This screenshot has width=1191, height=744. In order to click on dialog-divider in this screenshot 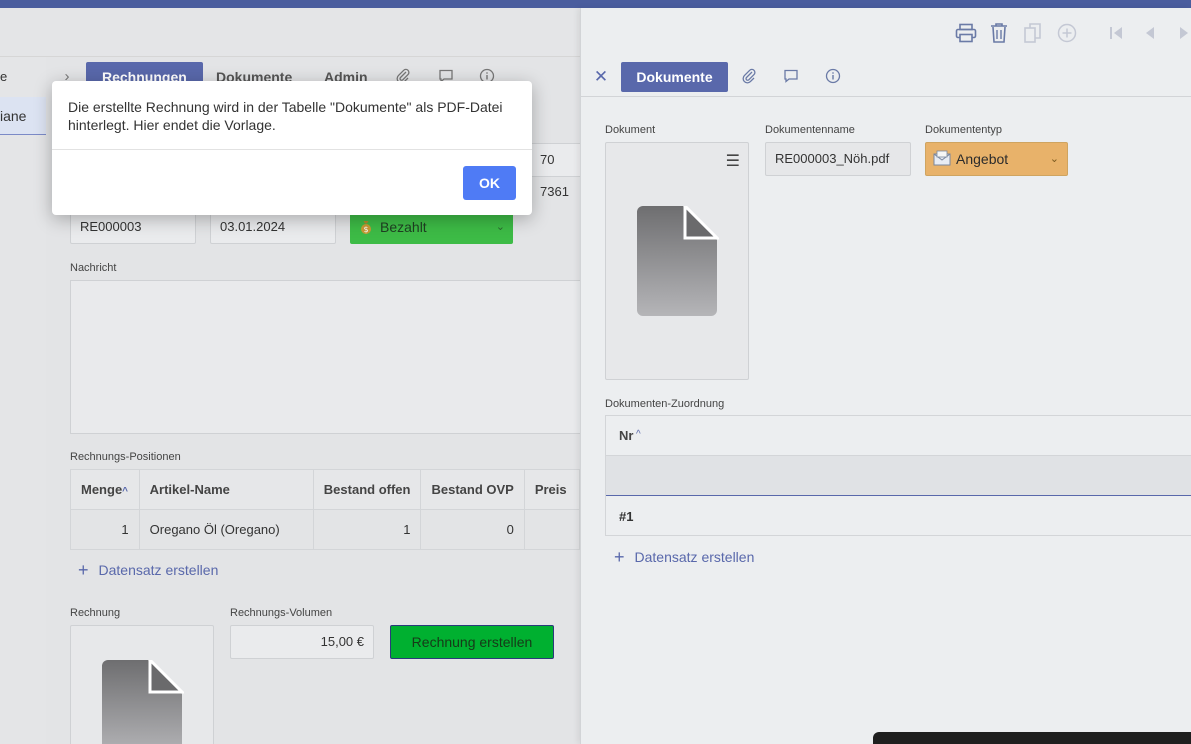, I will do `click(292, 149)`.